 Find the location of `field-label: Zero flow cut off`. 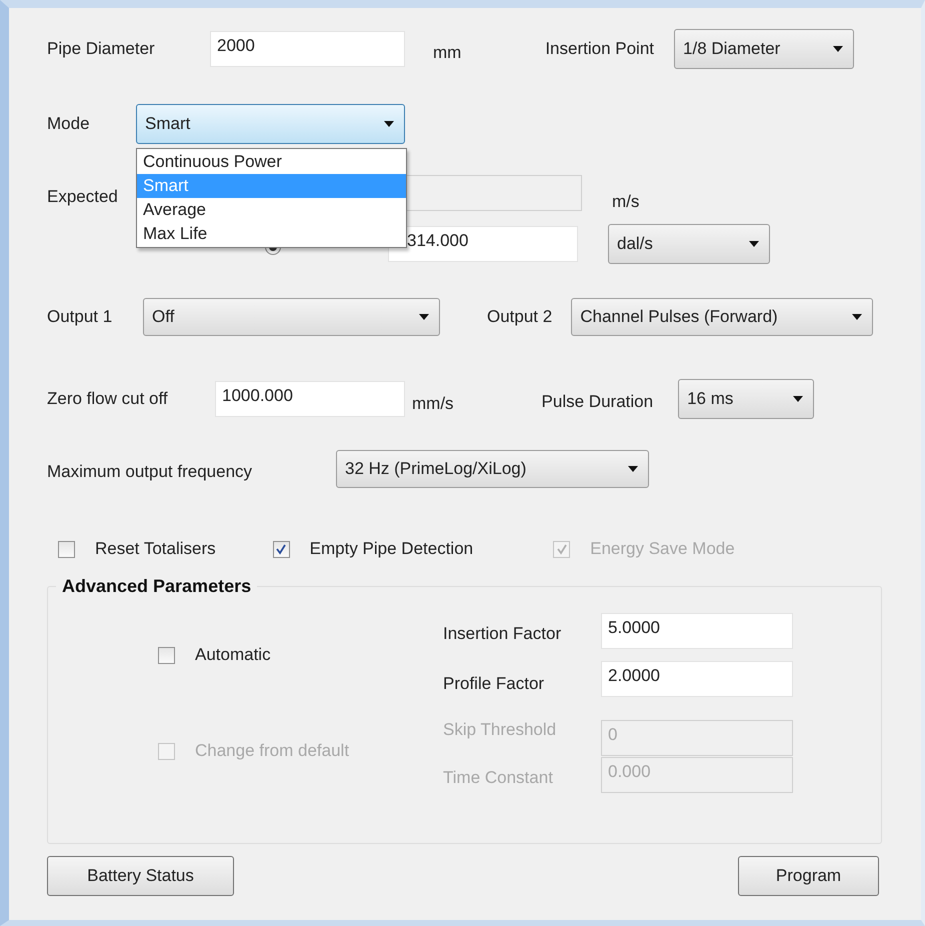

field-label: Zero flow cut off is located at coordinates (108, 399).